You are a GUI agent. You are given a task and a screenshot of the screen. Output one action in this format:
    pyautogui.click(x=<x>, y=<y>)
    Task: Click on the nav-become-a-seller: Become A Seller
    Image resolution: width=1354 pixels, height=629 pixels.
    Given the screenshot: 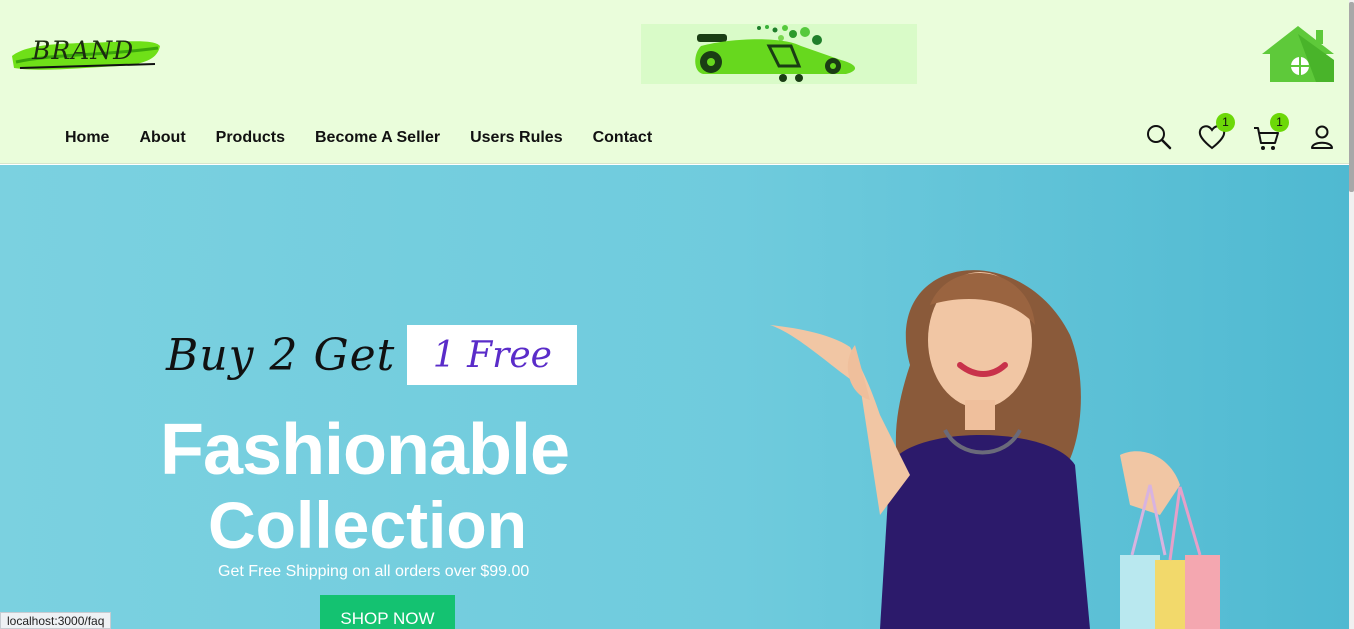 What is the action you would take?
    pyautogui.click(x=377, y=138)
    